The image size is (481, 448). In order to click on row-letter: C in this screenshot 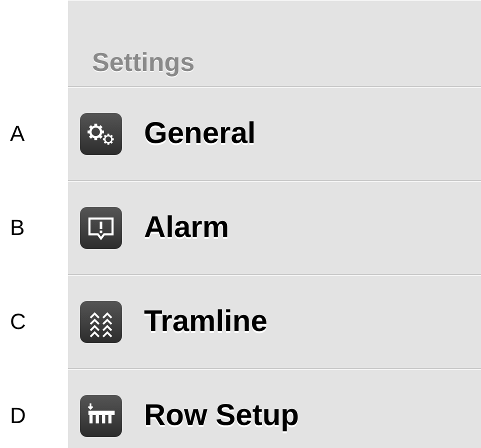, I will do `click(18, 322)`.